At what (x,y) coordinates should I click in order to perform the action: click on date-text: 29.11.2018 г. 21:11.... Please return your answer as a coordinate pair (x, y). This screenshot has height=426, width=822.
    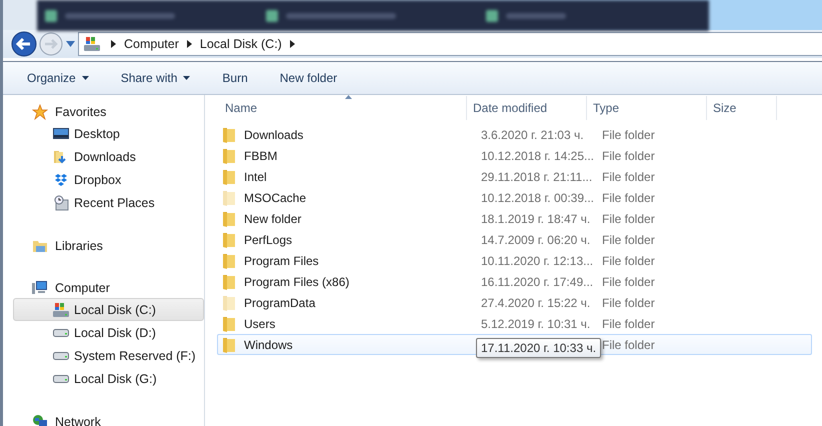
    Looking at the image, I should click on (536, 177).